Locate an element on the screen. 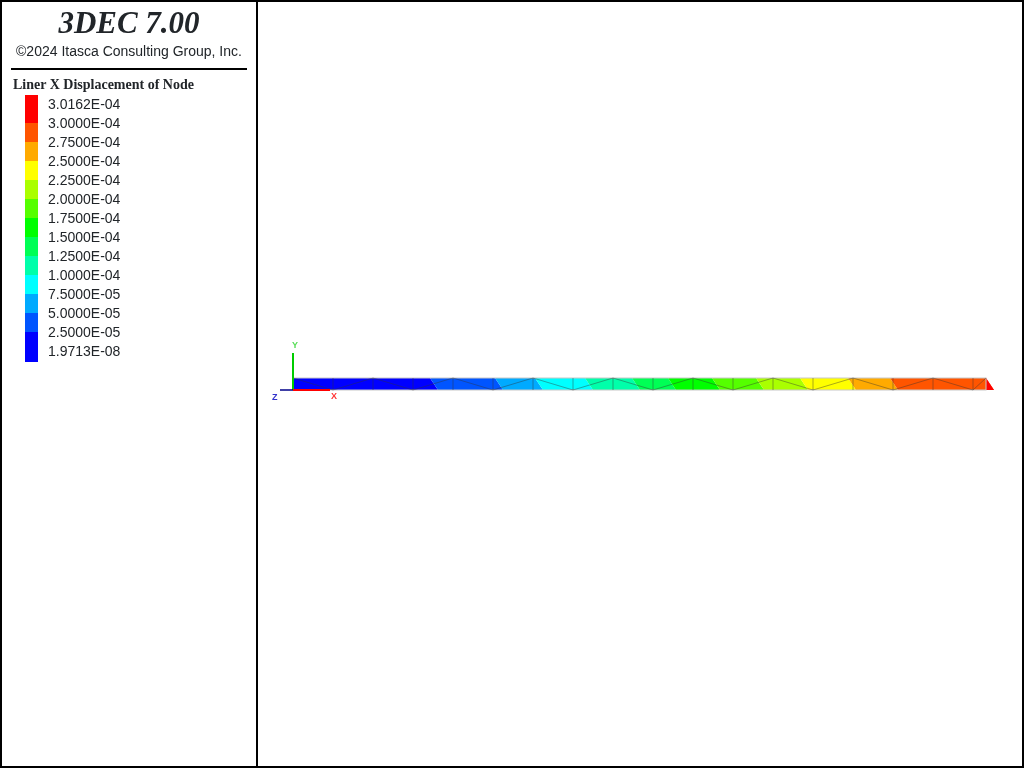  copyright-text: ©2024 Itasca Consulting Group, Inc. is located at coordinates (129, 51).